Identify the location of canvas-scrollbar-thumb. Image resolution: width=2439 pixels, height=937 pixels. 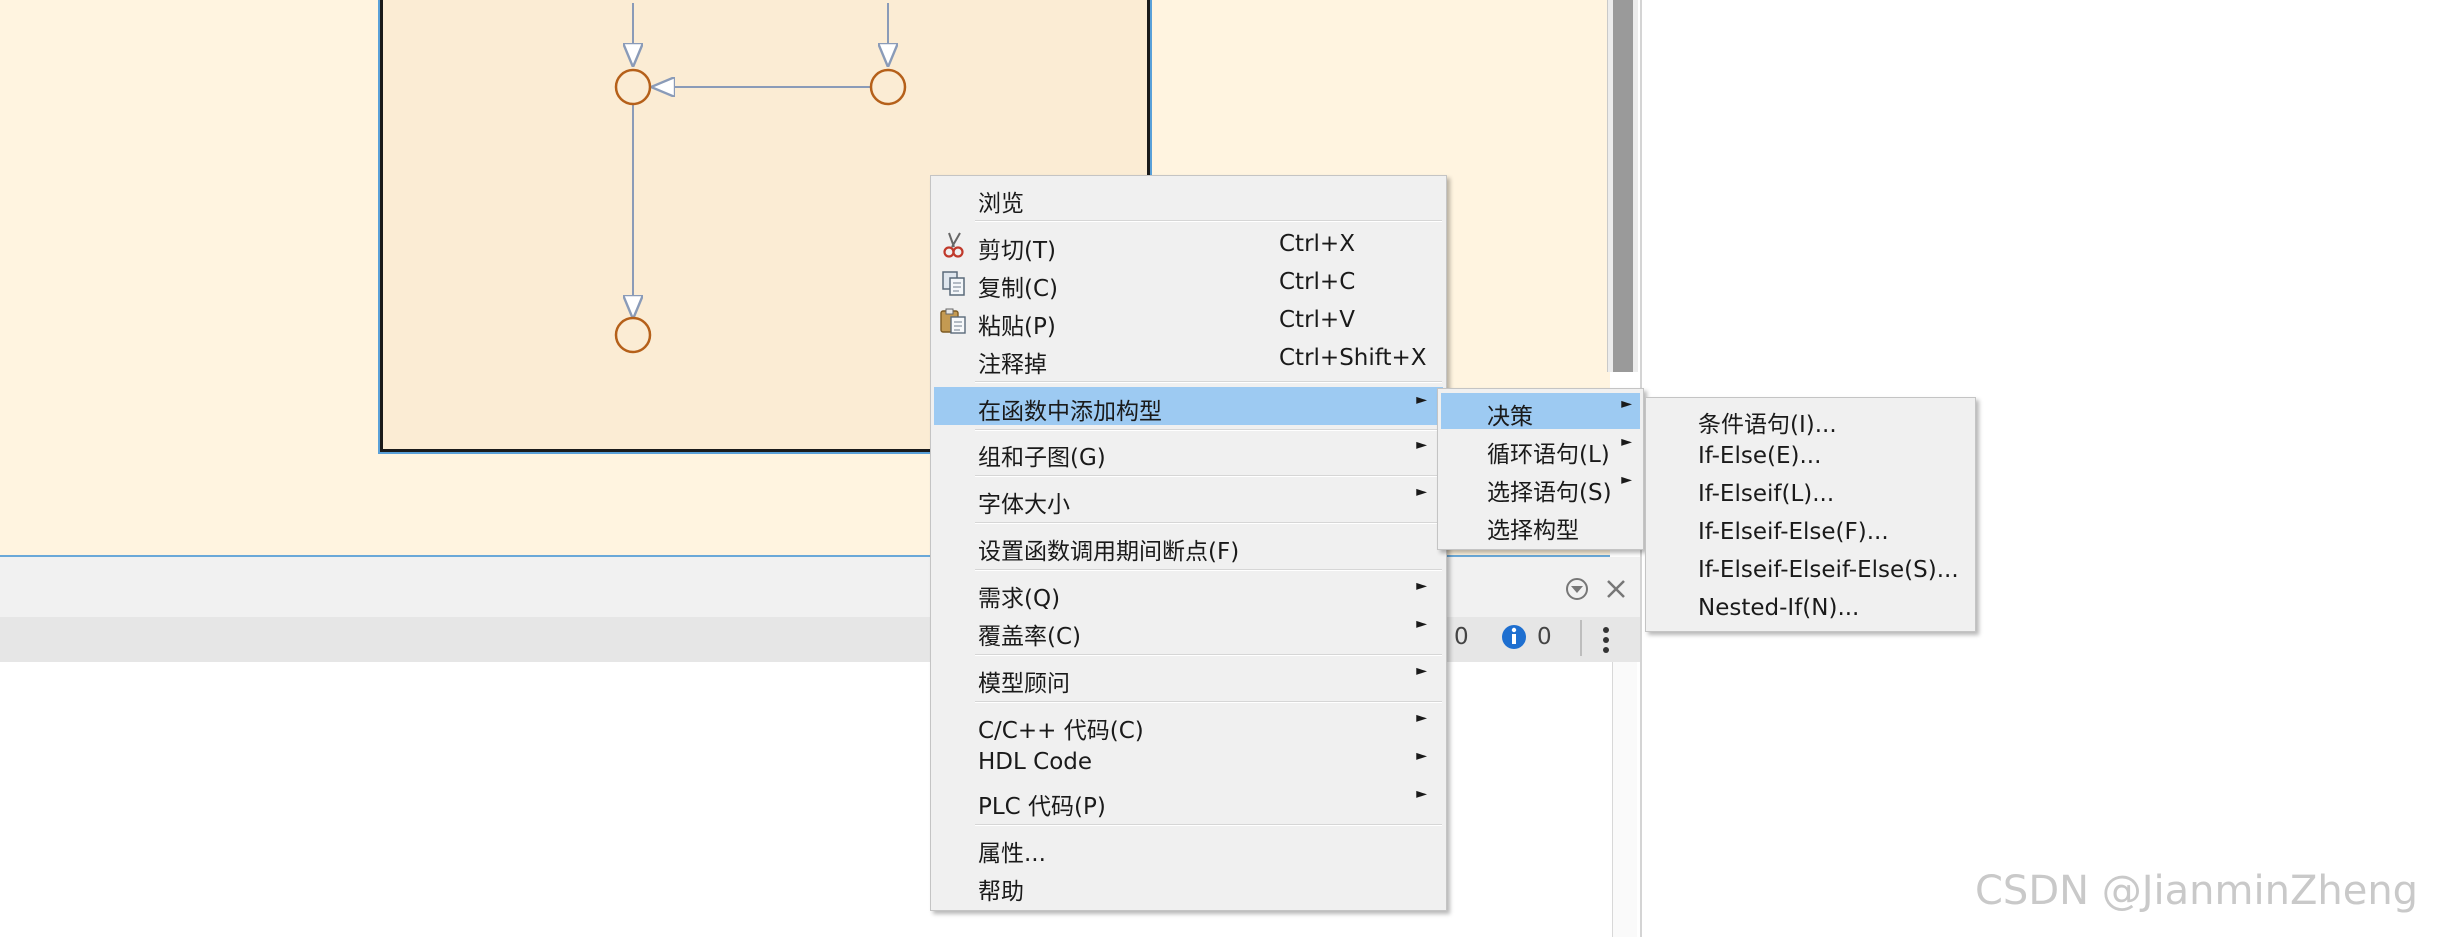
(1623, 186).